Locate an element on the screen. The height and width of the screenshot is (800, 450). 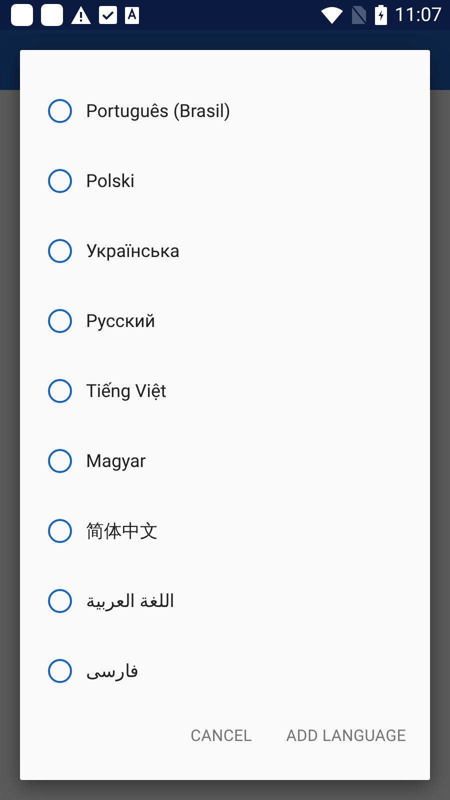
option-label: فارسی is located at coordinates (112, 672).